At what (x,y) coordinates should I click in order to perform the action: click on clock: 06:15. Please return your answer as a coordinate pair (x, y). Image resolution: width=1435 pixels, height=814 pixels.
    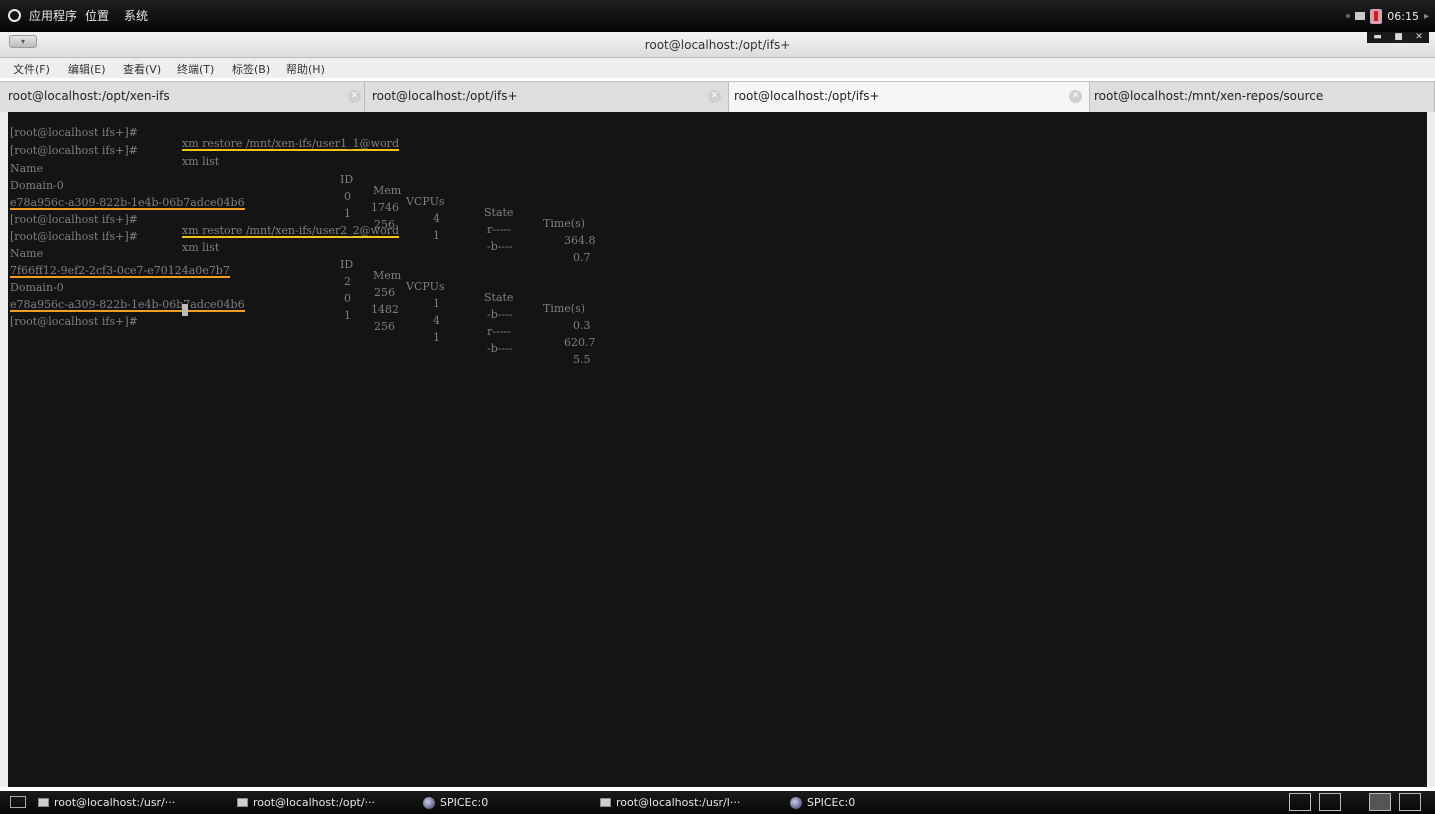
    Looking at the image, I should click on (1403, 16).